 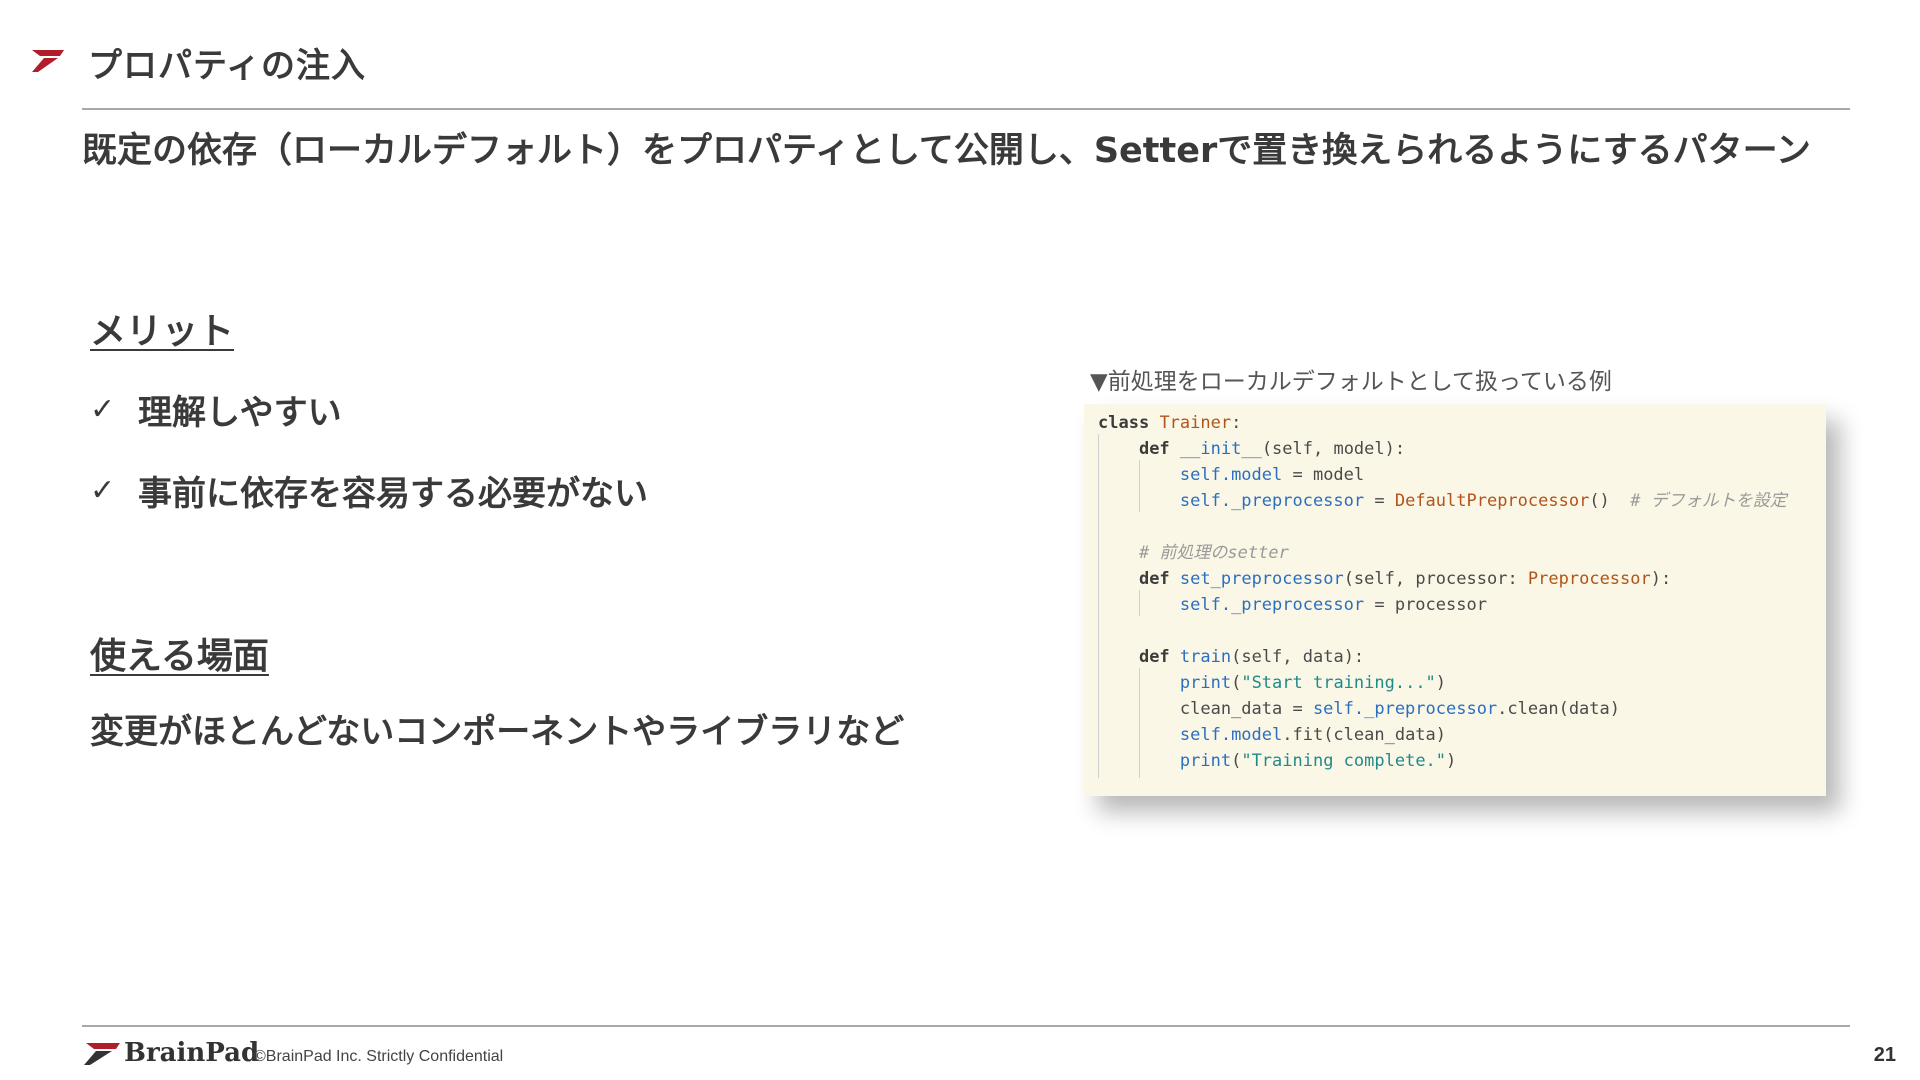 What do you see at coordinates (1170, 423) in the screenshot?
I see `code-line: class Trainer:` at bounding box center [1170, 423].